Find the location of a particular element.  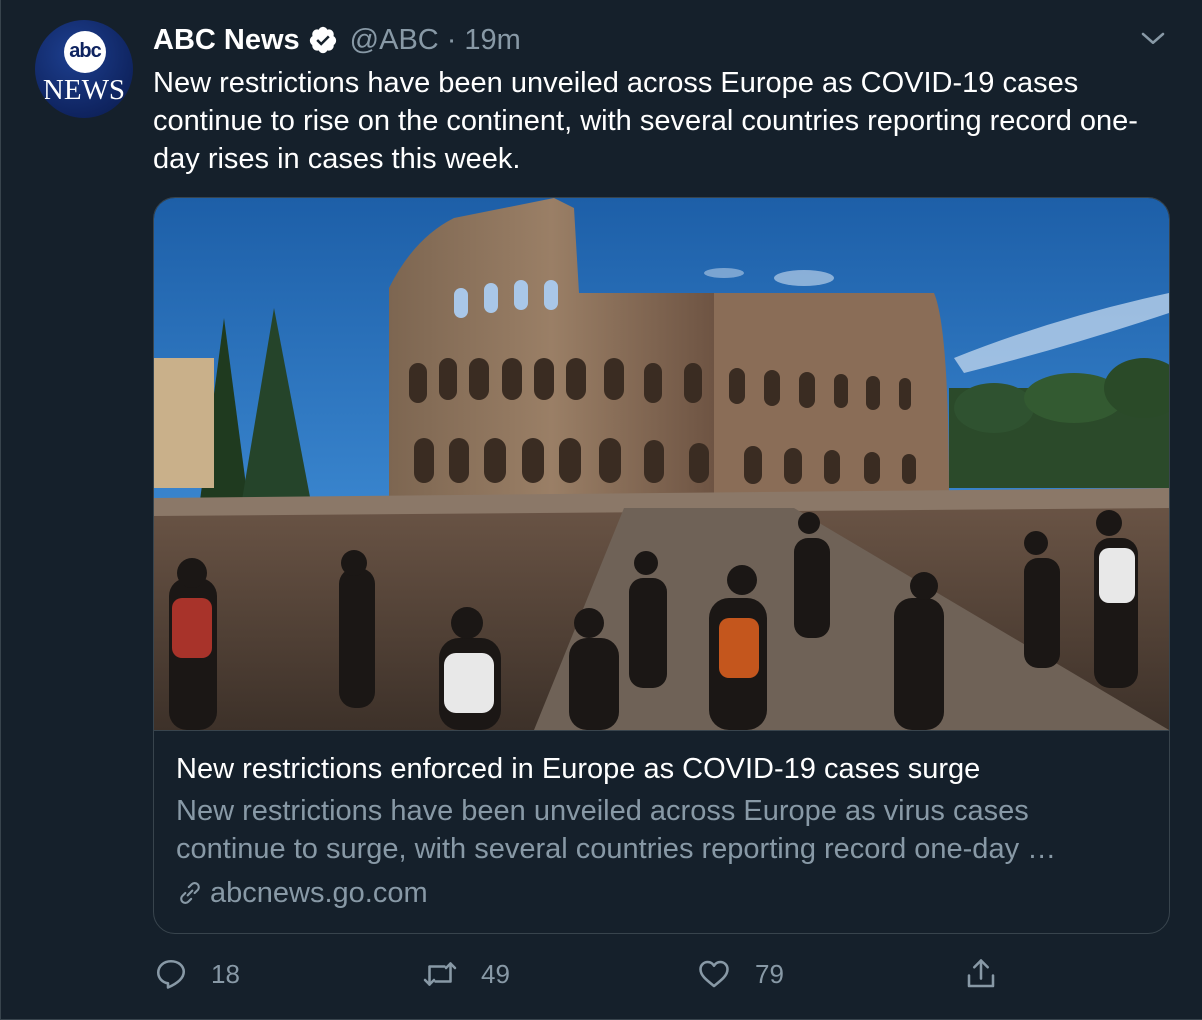

reply-count: 18 is located at coordinates (225, 973).